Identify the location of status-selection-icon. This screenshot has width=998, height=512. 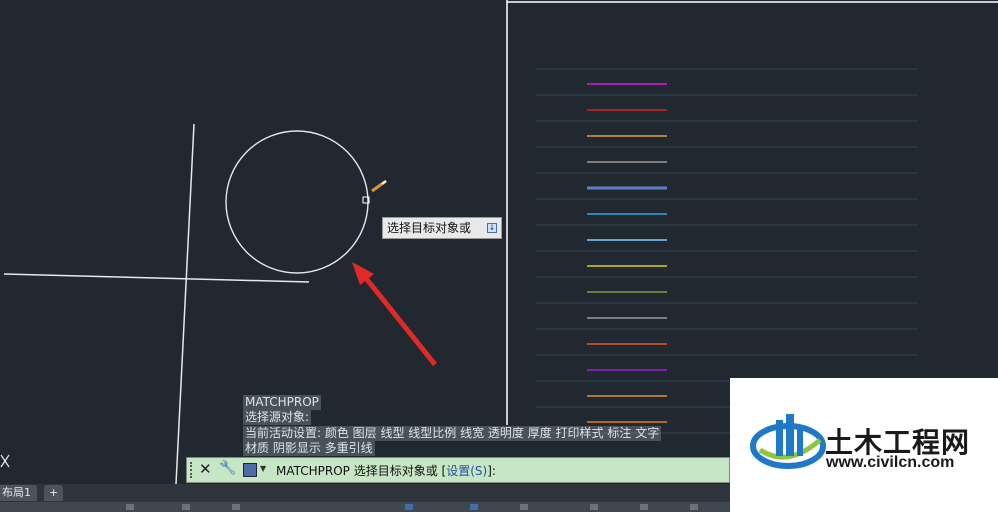
(644, 507).